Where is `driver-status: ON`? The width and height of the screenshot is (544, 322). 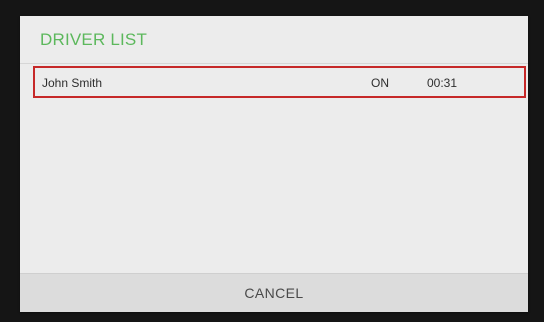 driver-status: ON is located at coordinates (380, 83).